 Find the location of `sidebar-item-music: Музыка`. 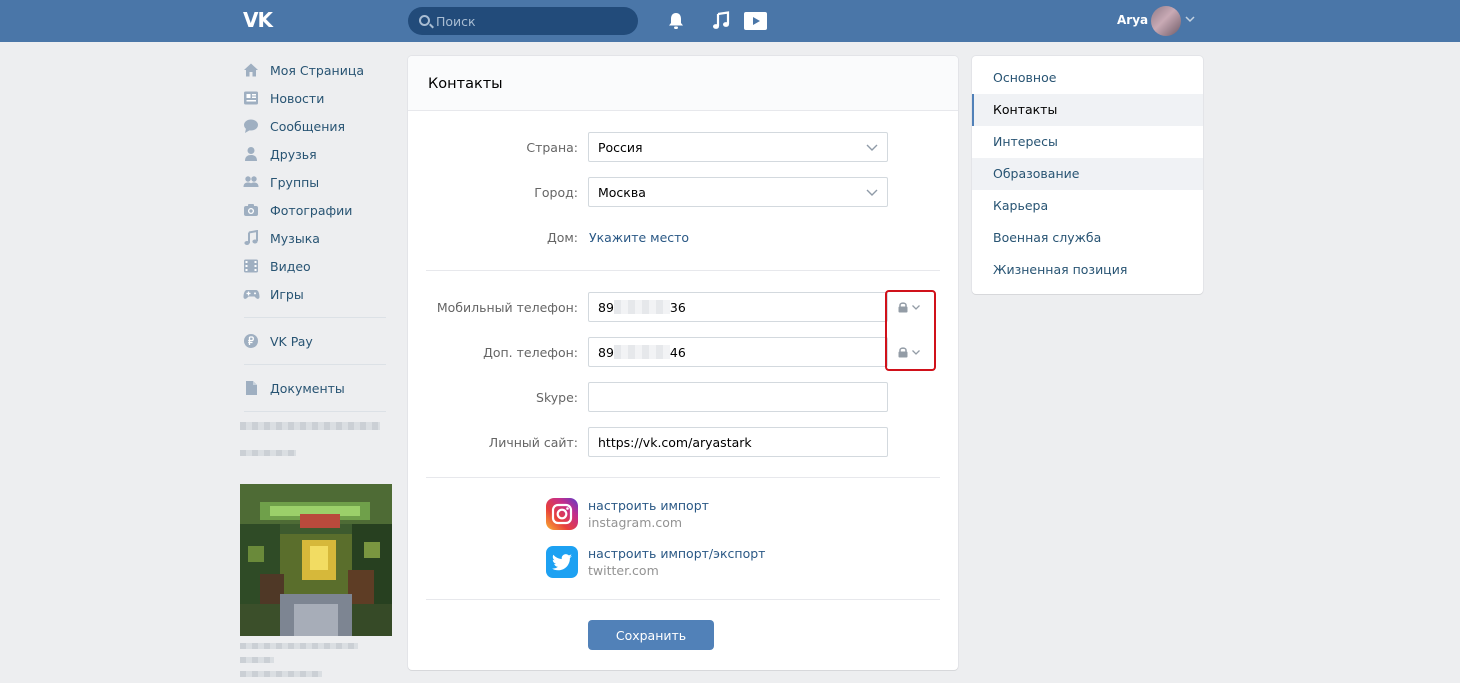

sidebar-item-music: Музыка is located at coordinates (315, 238).